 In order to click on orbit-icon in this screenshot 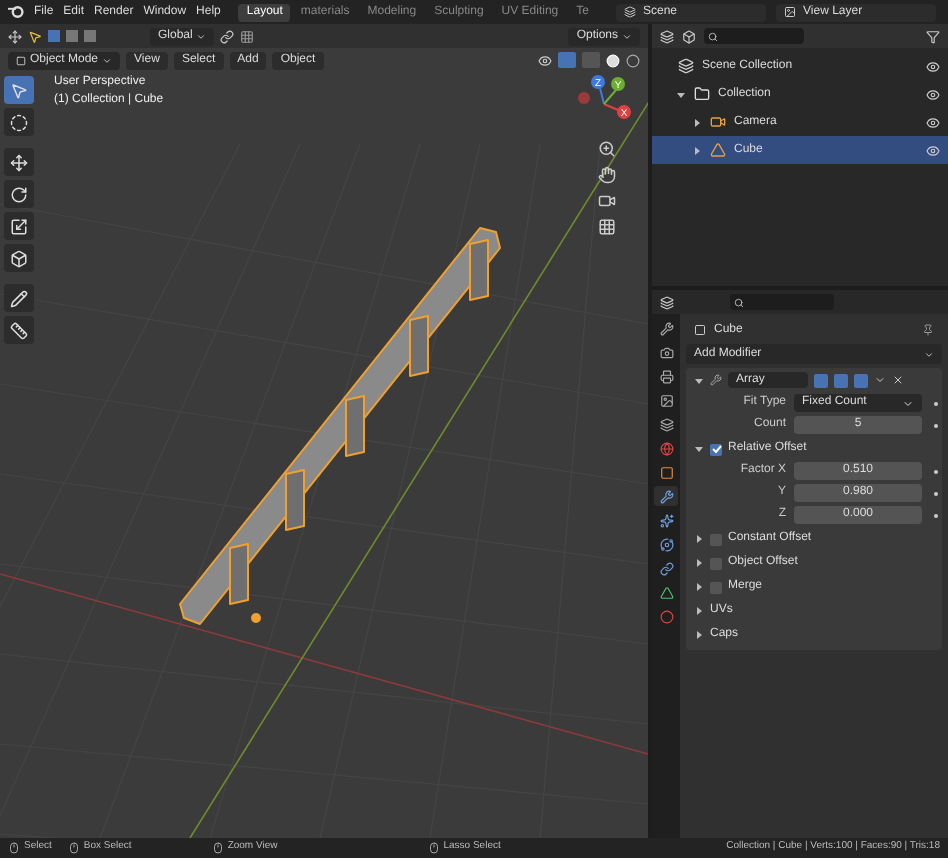, I will do `click(666, 544)`.